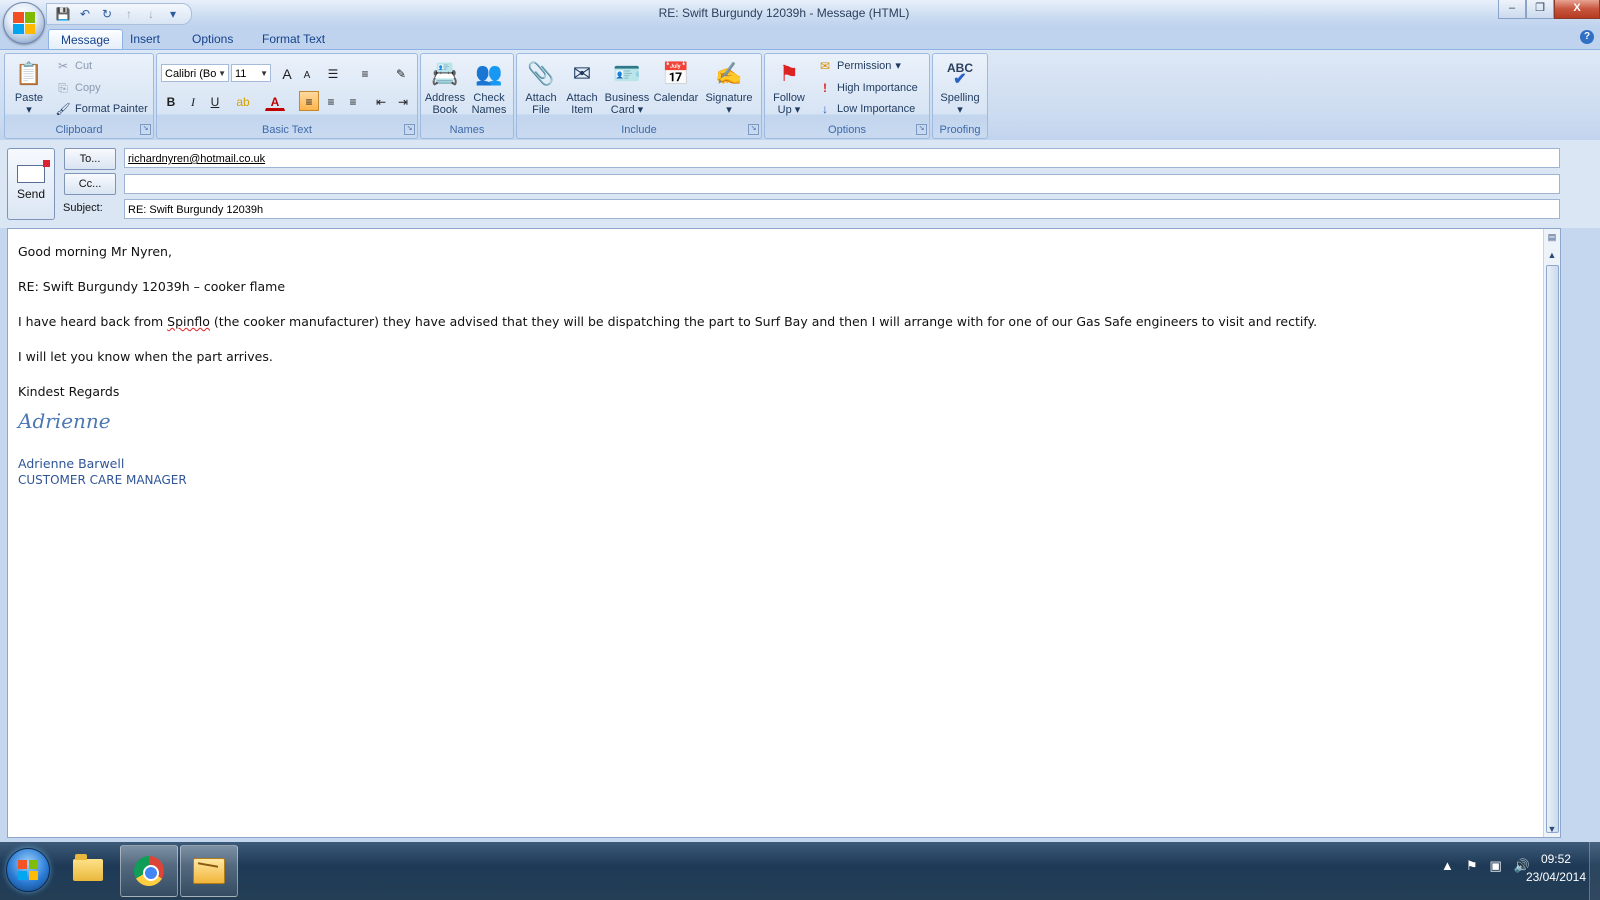  I want to click on re-line: RE: Swift Burgundy 12039h – cooker flame, so click(152, 286).